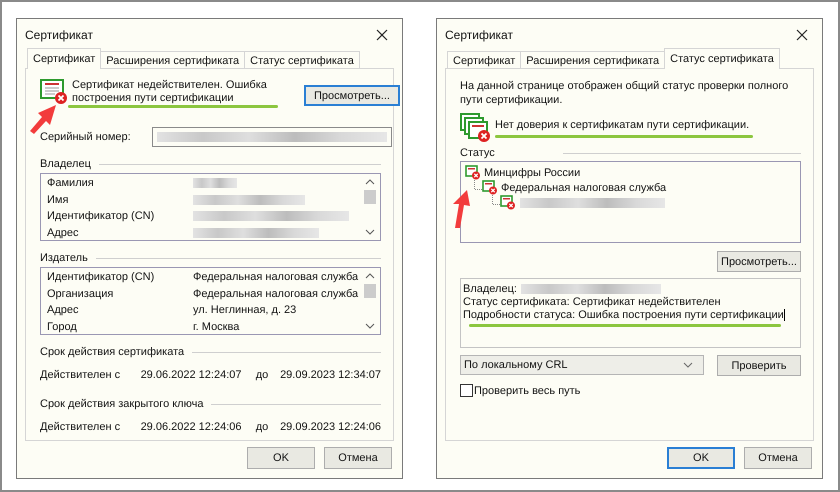  What do you see at coordinates (582, 365) in the screenshot?
I see `mode-dropdown: По локальному CRL` at bounding box center [582, 365].